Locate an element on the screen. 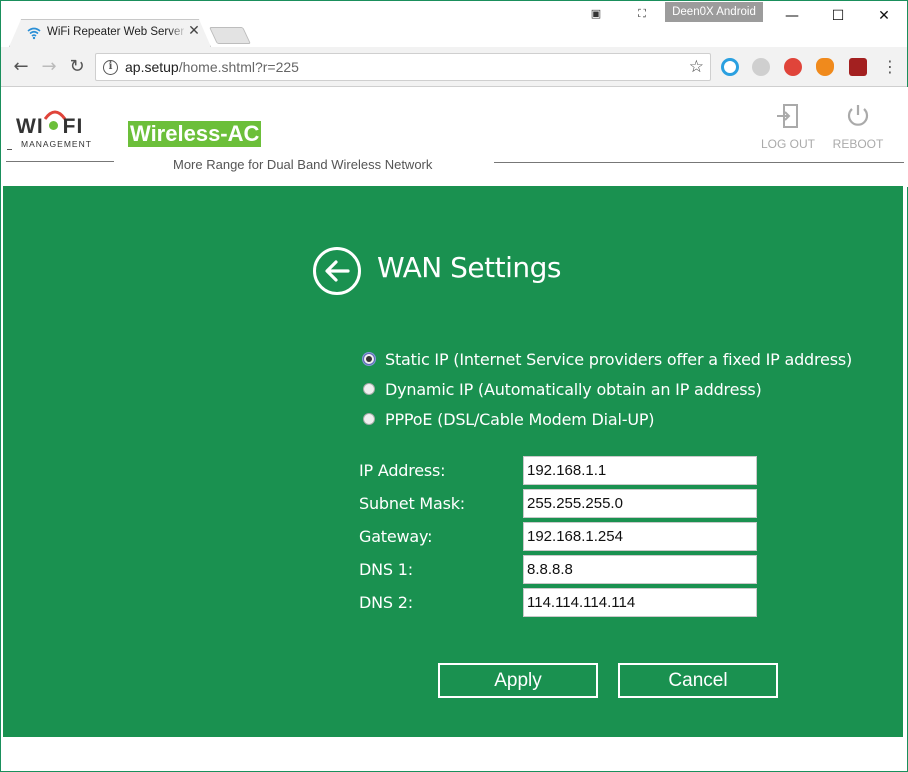 This screenshot has width=908, height=772. dns1-label: DNS 1: is located at coordinates (386, 569).